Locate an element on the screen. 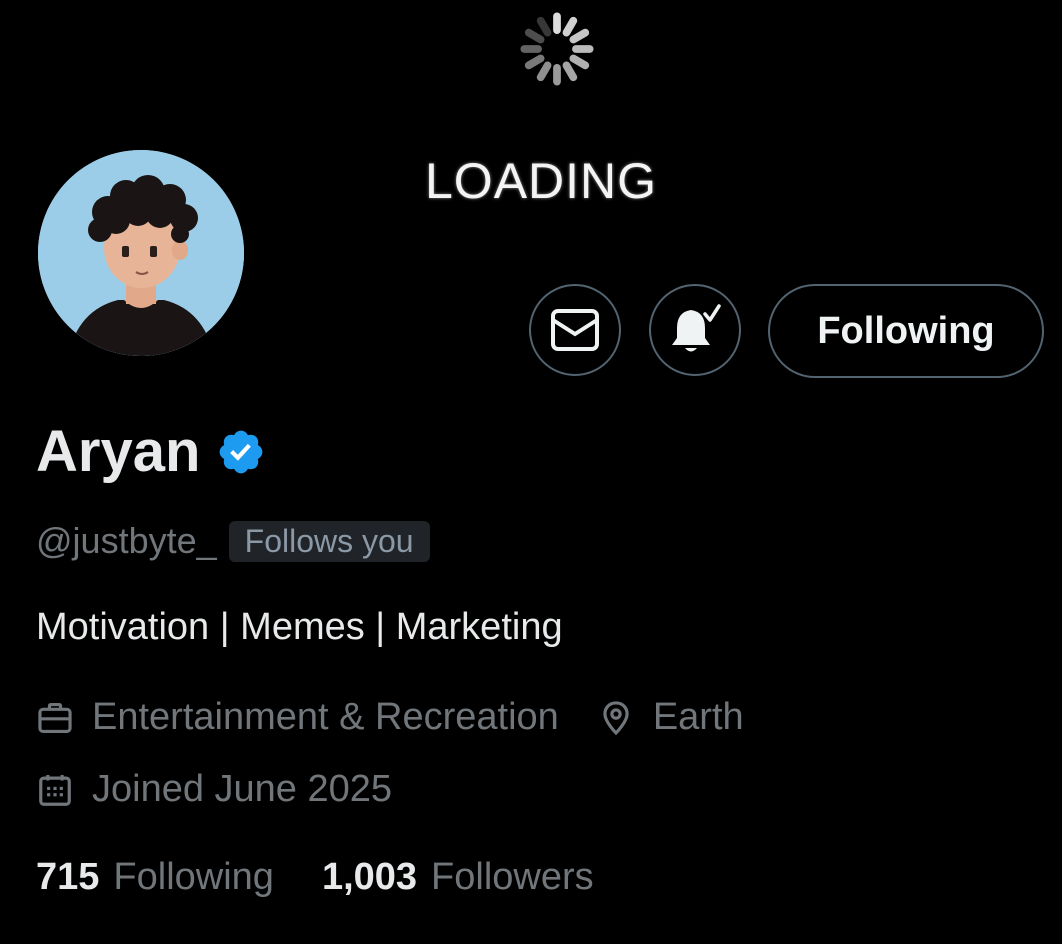 The height and width of the screenshot is (944, 1062). calendar-icon is located at coordinates (55, 790).